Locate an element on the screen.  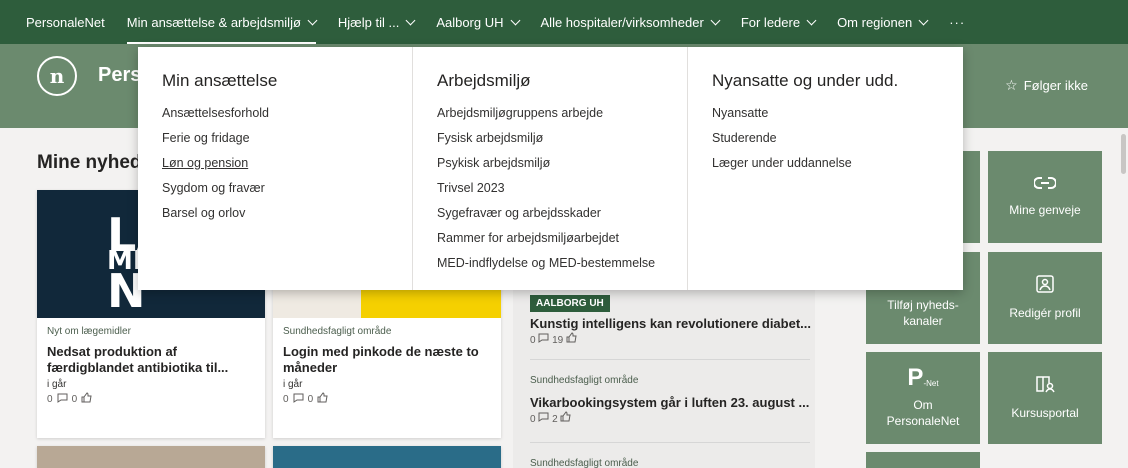
page-scrollbar is located at coordinates (1124, 298).